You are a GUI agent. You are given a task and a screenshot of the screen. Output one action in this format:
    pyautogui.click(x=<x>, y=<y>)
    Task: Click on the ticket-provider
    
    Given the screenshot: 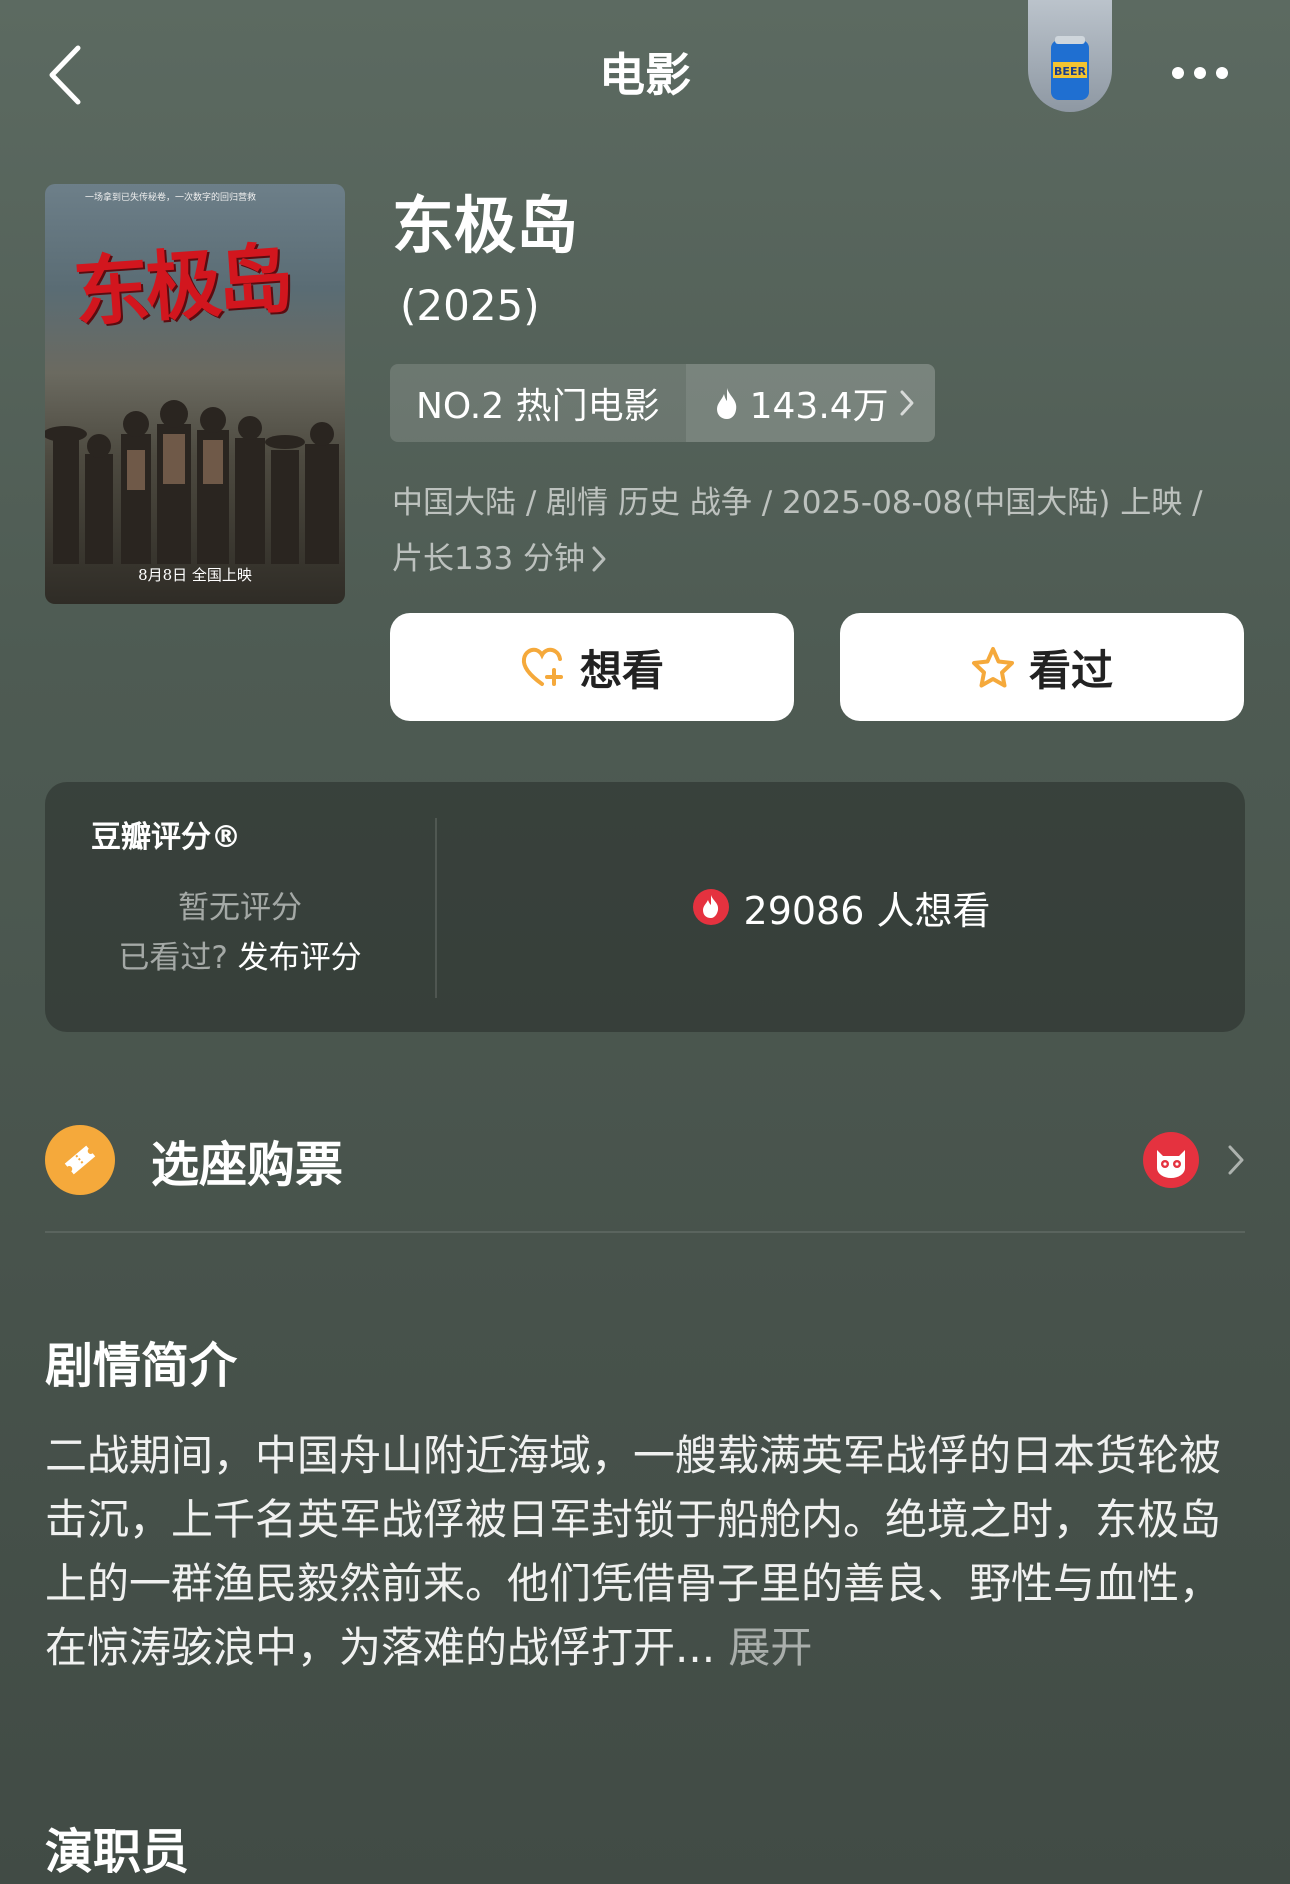 What is the action you would take?
    pyautogui.click(x=1194, y=1160)
    